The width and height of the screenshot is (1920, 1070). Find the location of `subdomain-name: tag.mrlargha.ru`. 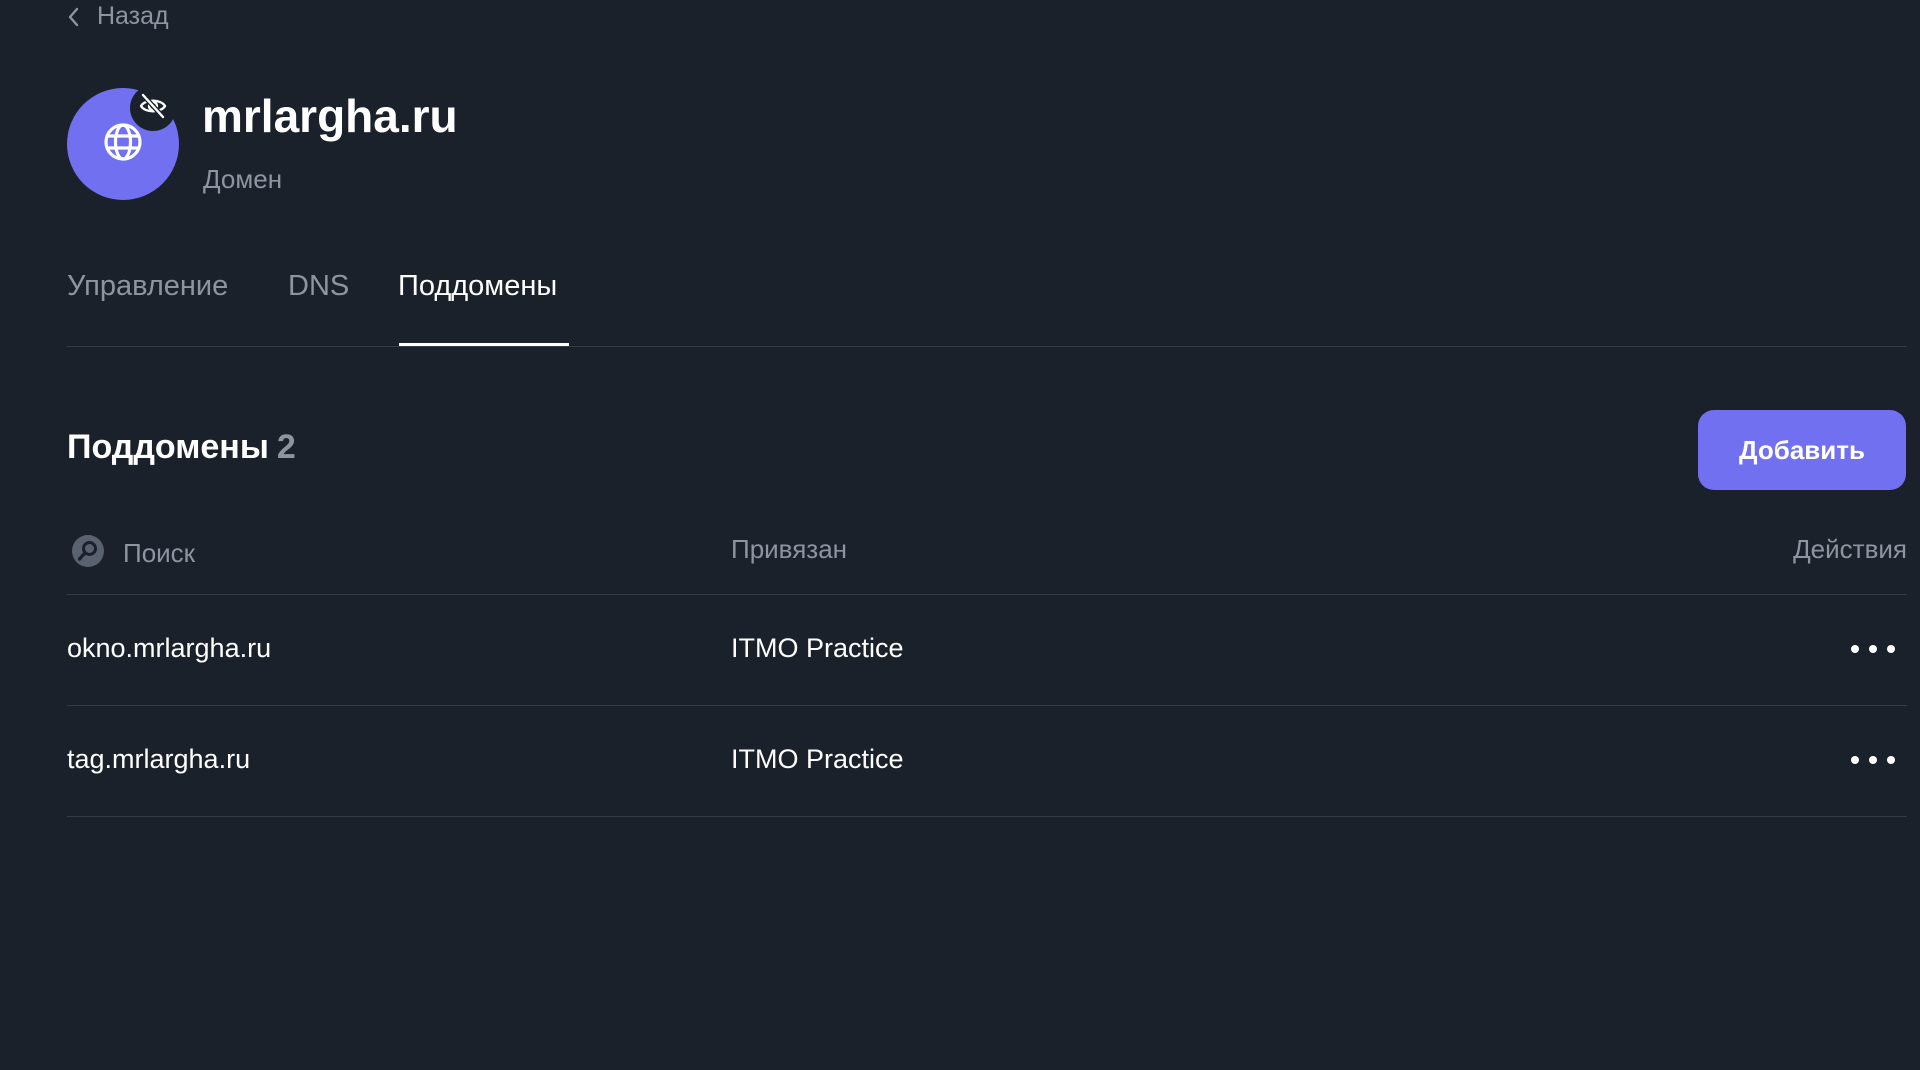

subdomain-name: tag.mrlargha.ru is located at coordinates (158, 759).